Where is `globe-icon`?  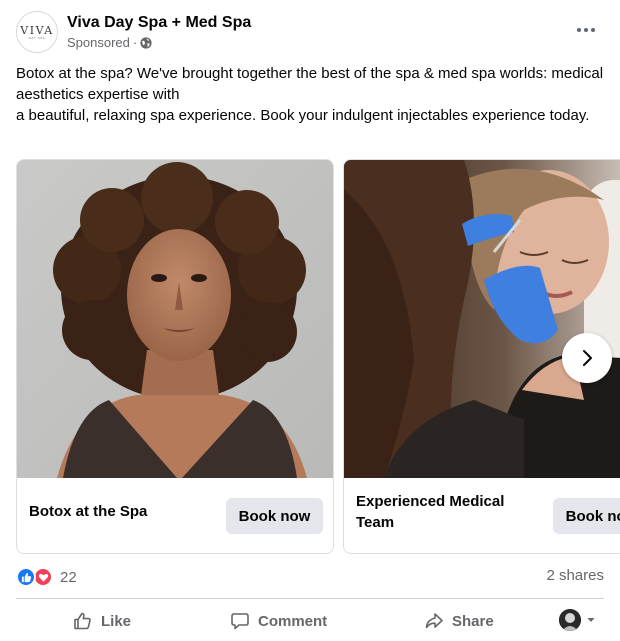
globe-icon is located at coordinates (146, 43).